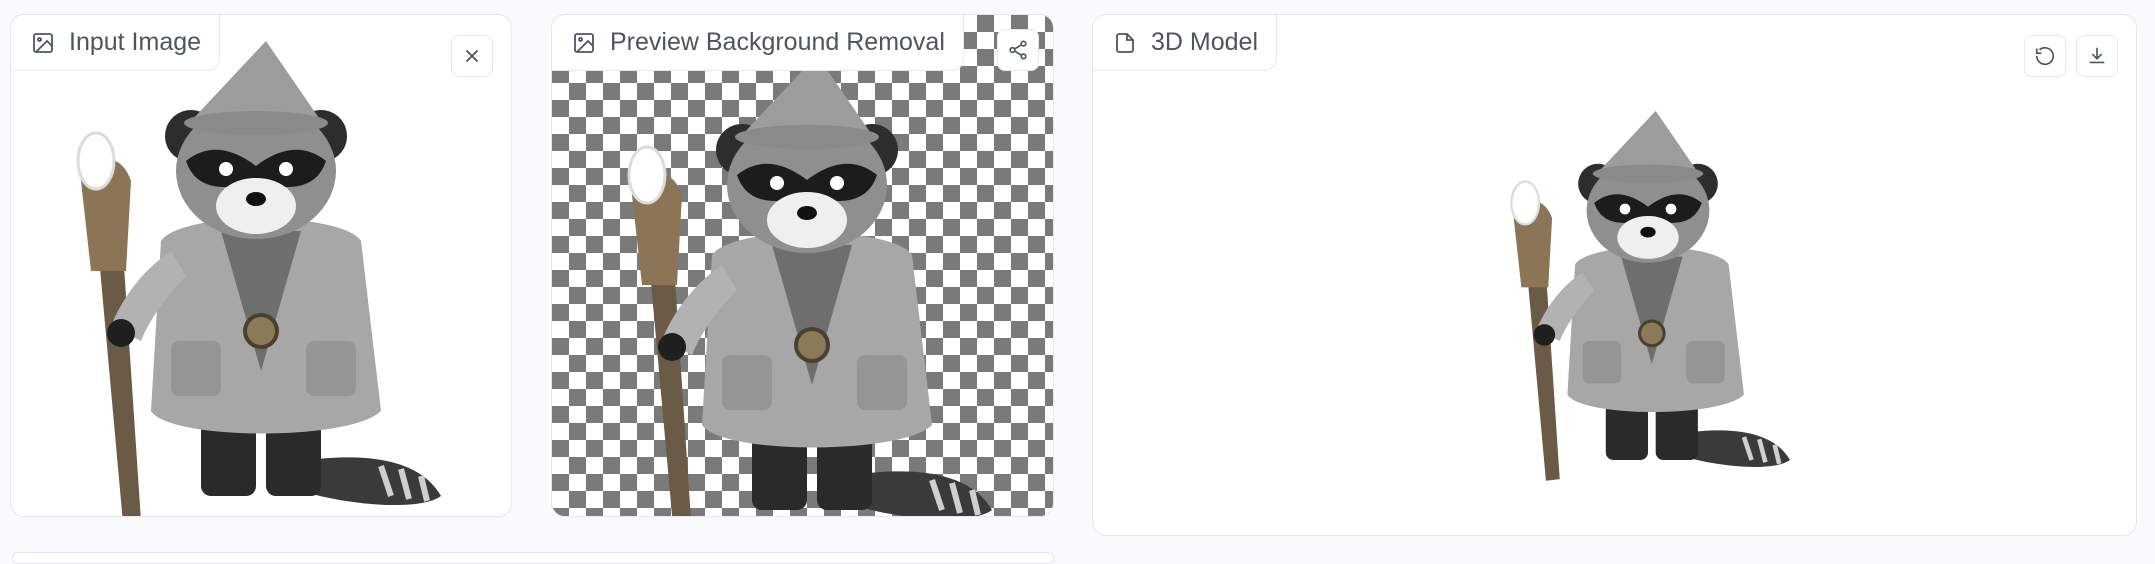 The image size is (2155, 564). I want to click on preview-raccoon-image, so click(824, 285).